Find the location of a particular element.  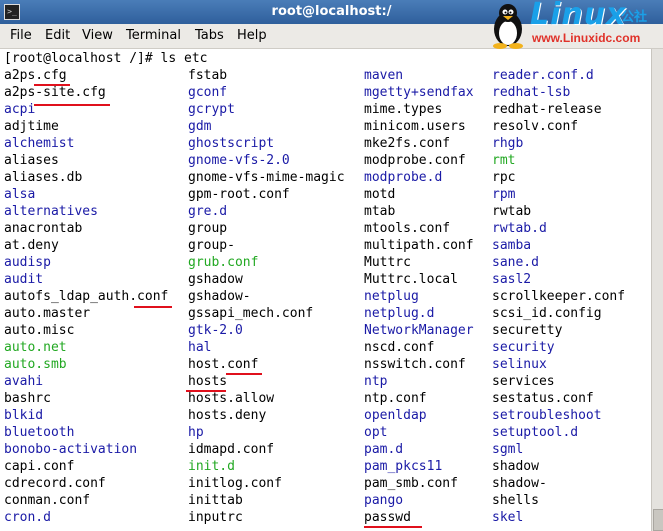

file-entry: pam_pkcs11 is located at coordinates (403, 466).